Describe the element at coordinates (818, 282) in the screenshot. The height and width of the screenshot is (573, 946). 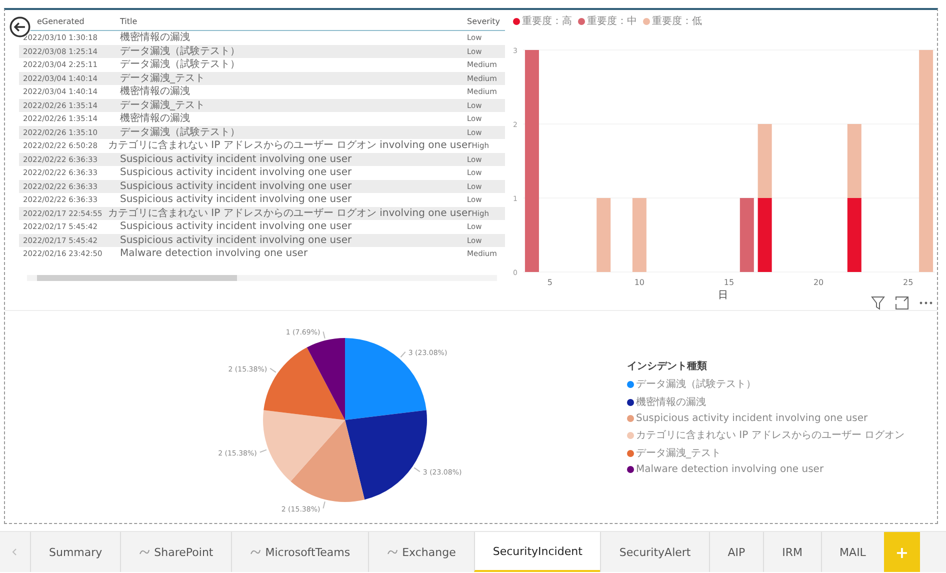
I see `axis-tick-label: 20` at that location.